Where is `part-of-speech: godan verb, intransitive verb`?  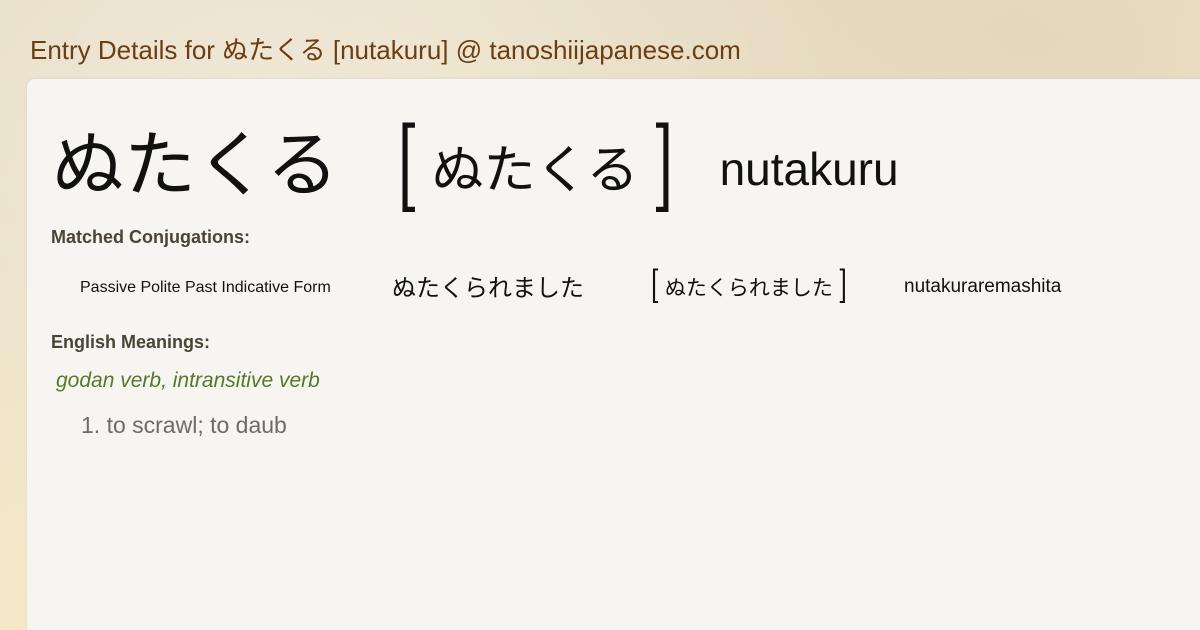 part-of-speech: godan verb, intransitive verb is located at coordinates (188, 380).